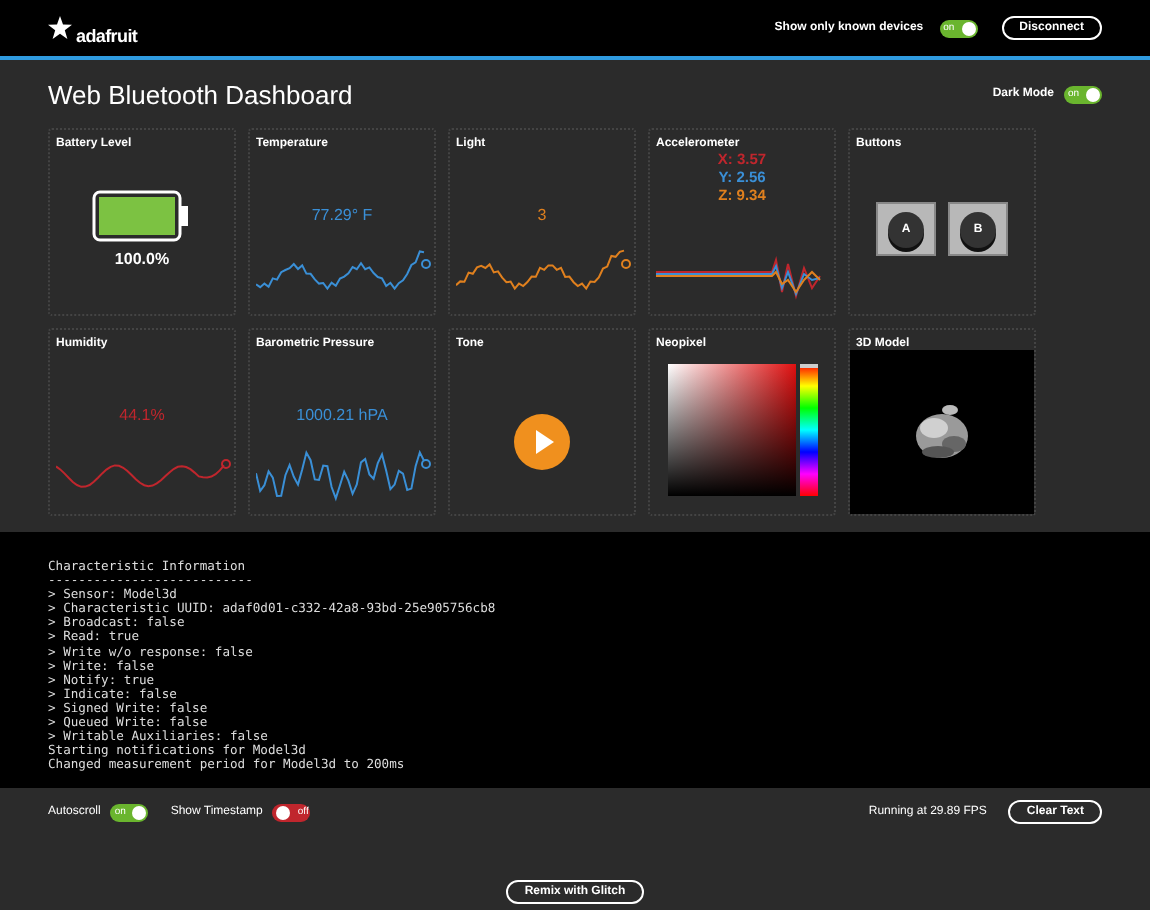  What do you see at coordinates (142, 259) in the screenshot?
I see `battery-value: 100.0%` at bounding box center [142, 259].